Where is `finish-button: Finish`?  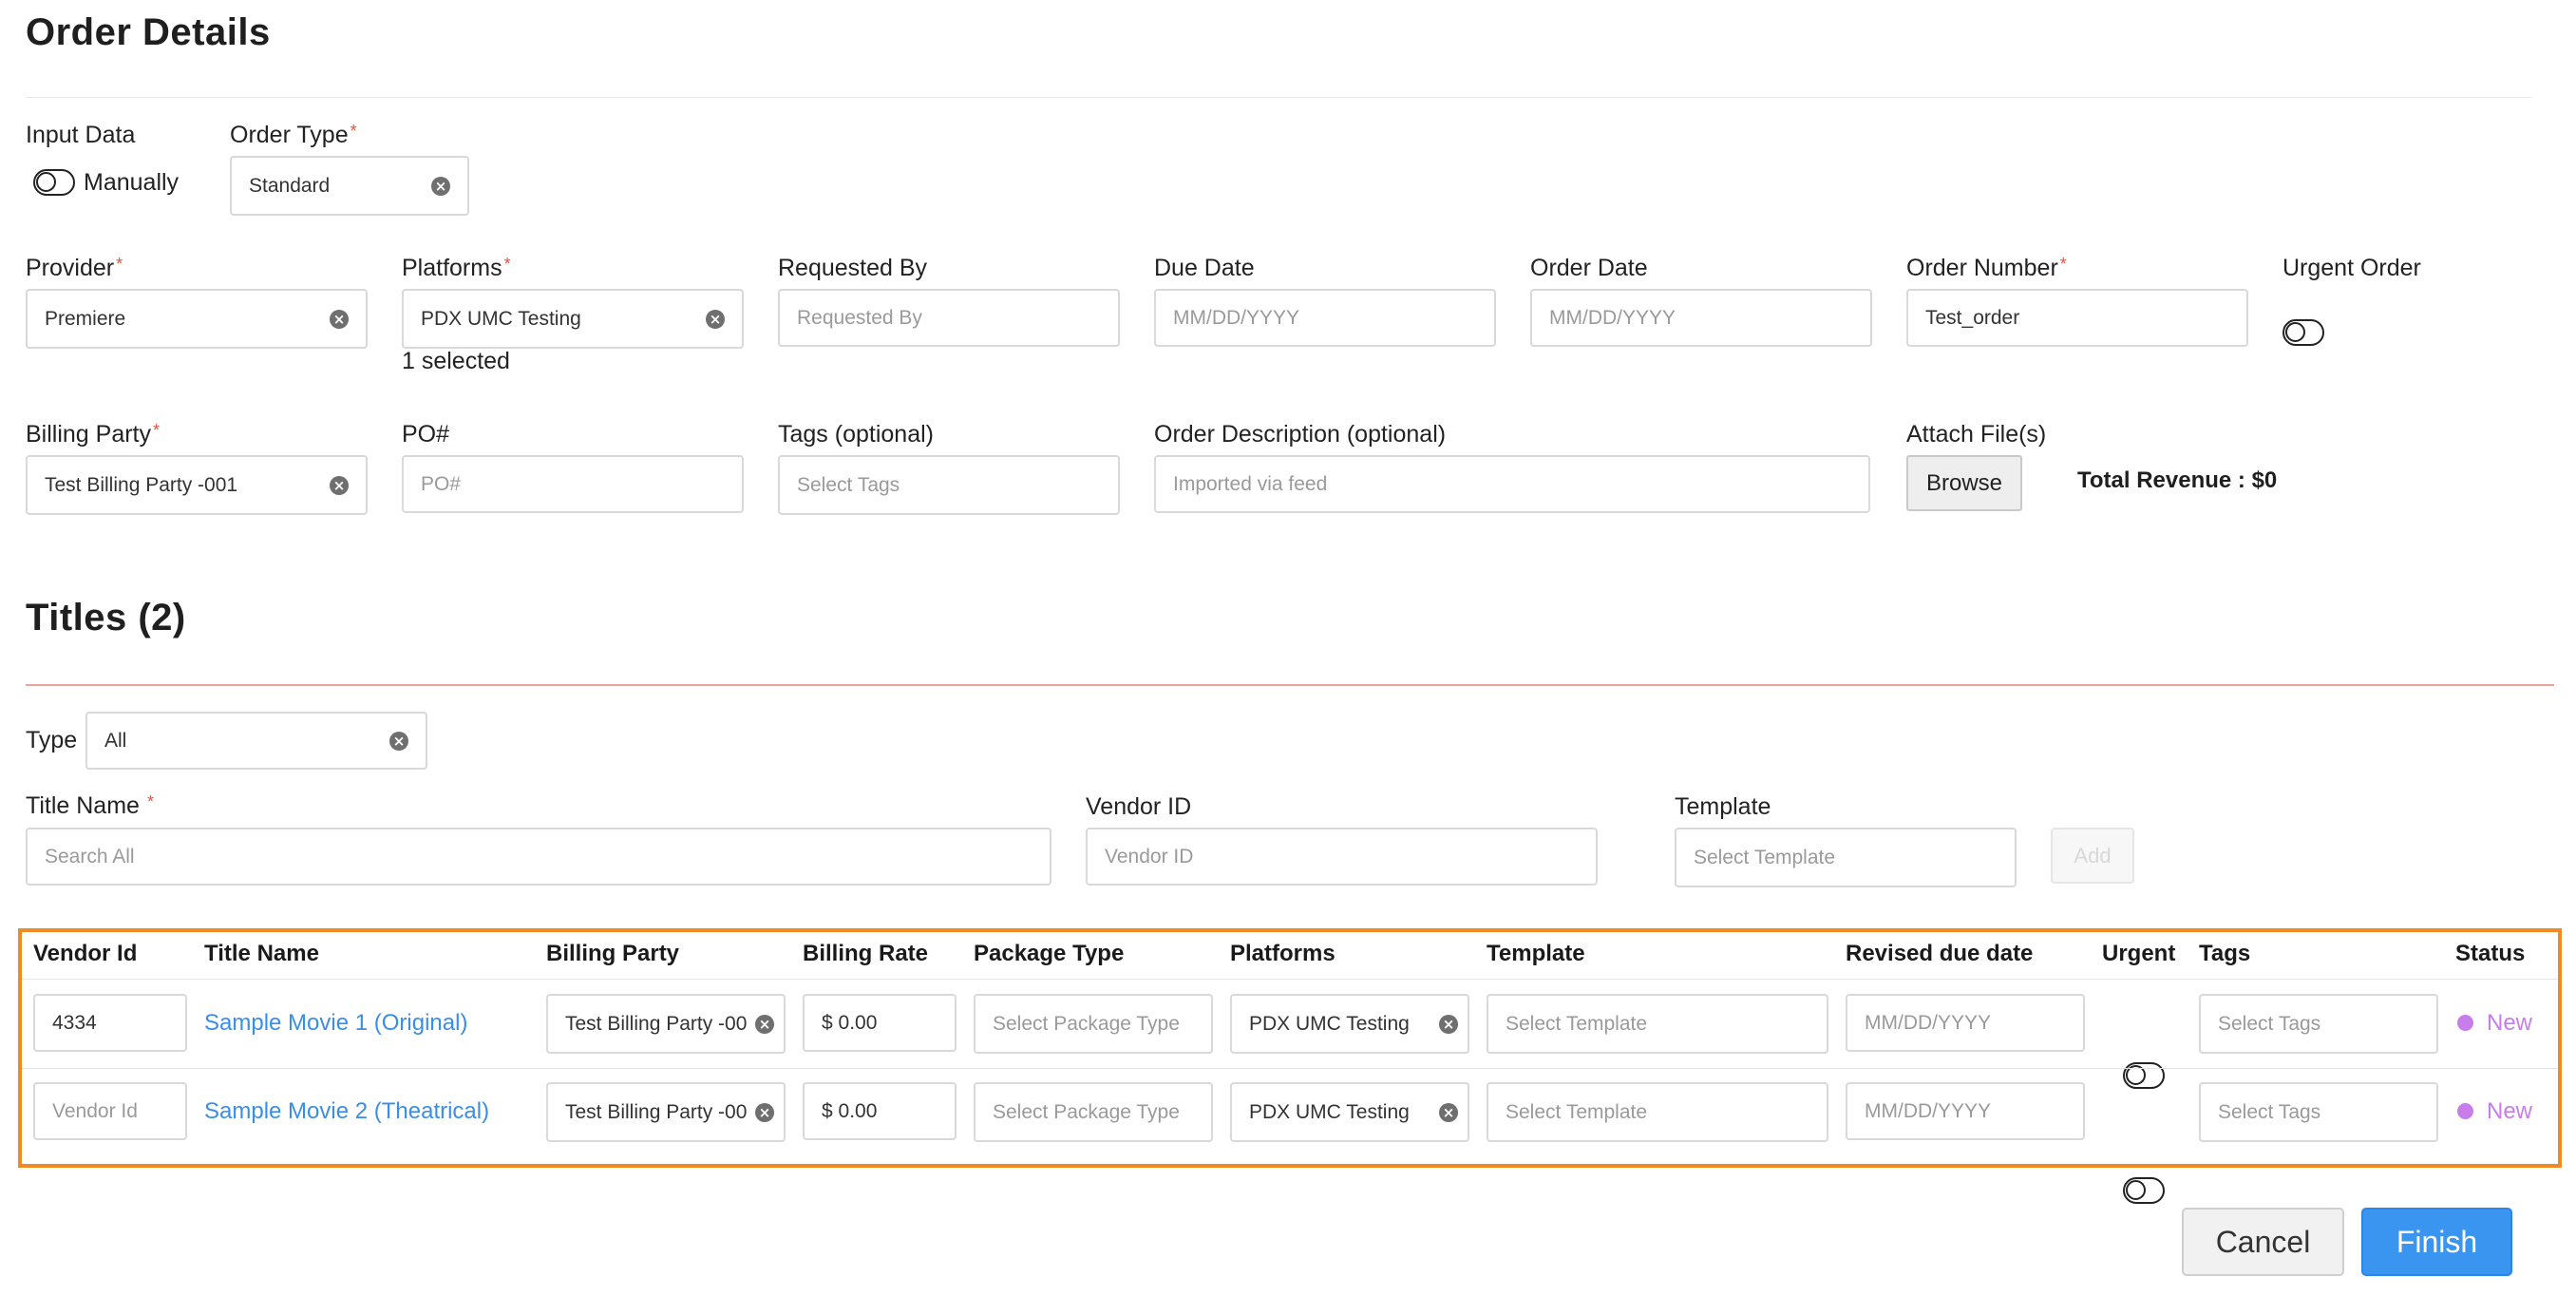
finish-button: Finish is located at coordinates (2436, 1242).